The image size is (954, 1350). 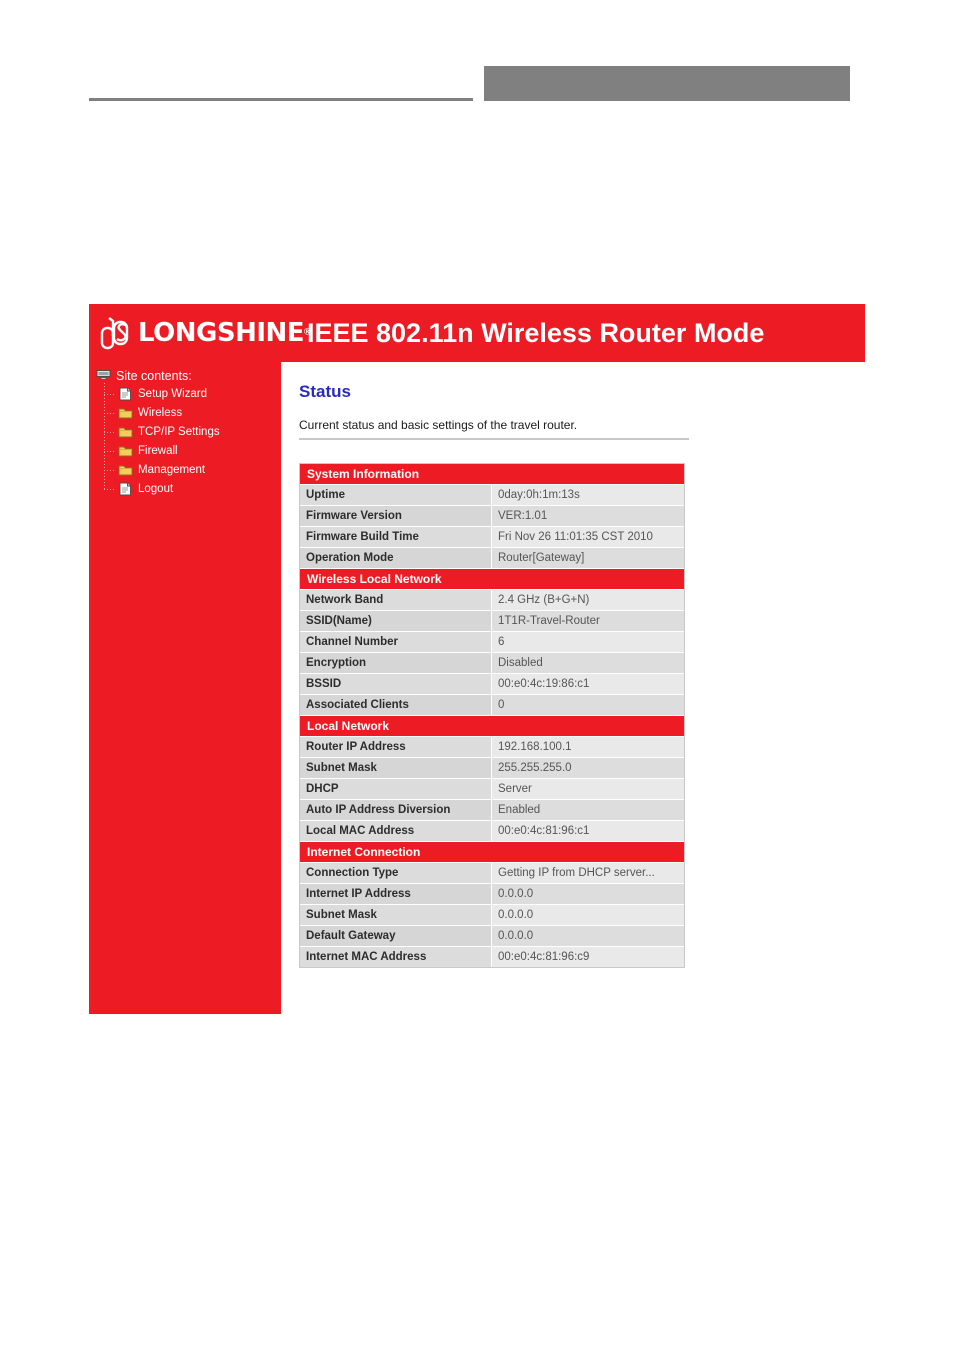 What do you see at coordinates (588, 684) in the screenshot?
I see `row-value: 00:e0:4c:19:86:c1` at bounding box center [588, 684].